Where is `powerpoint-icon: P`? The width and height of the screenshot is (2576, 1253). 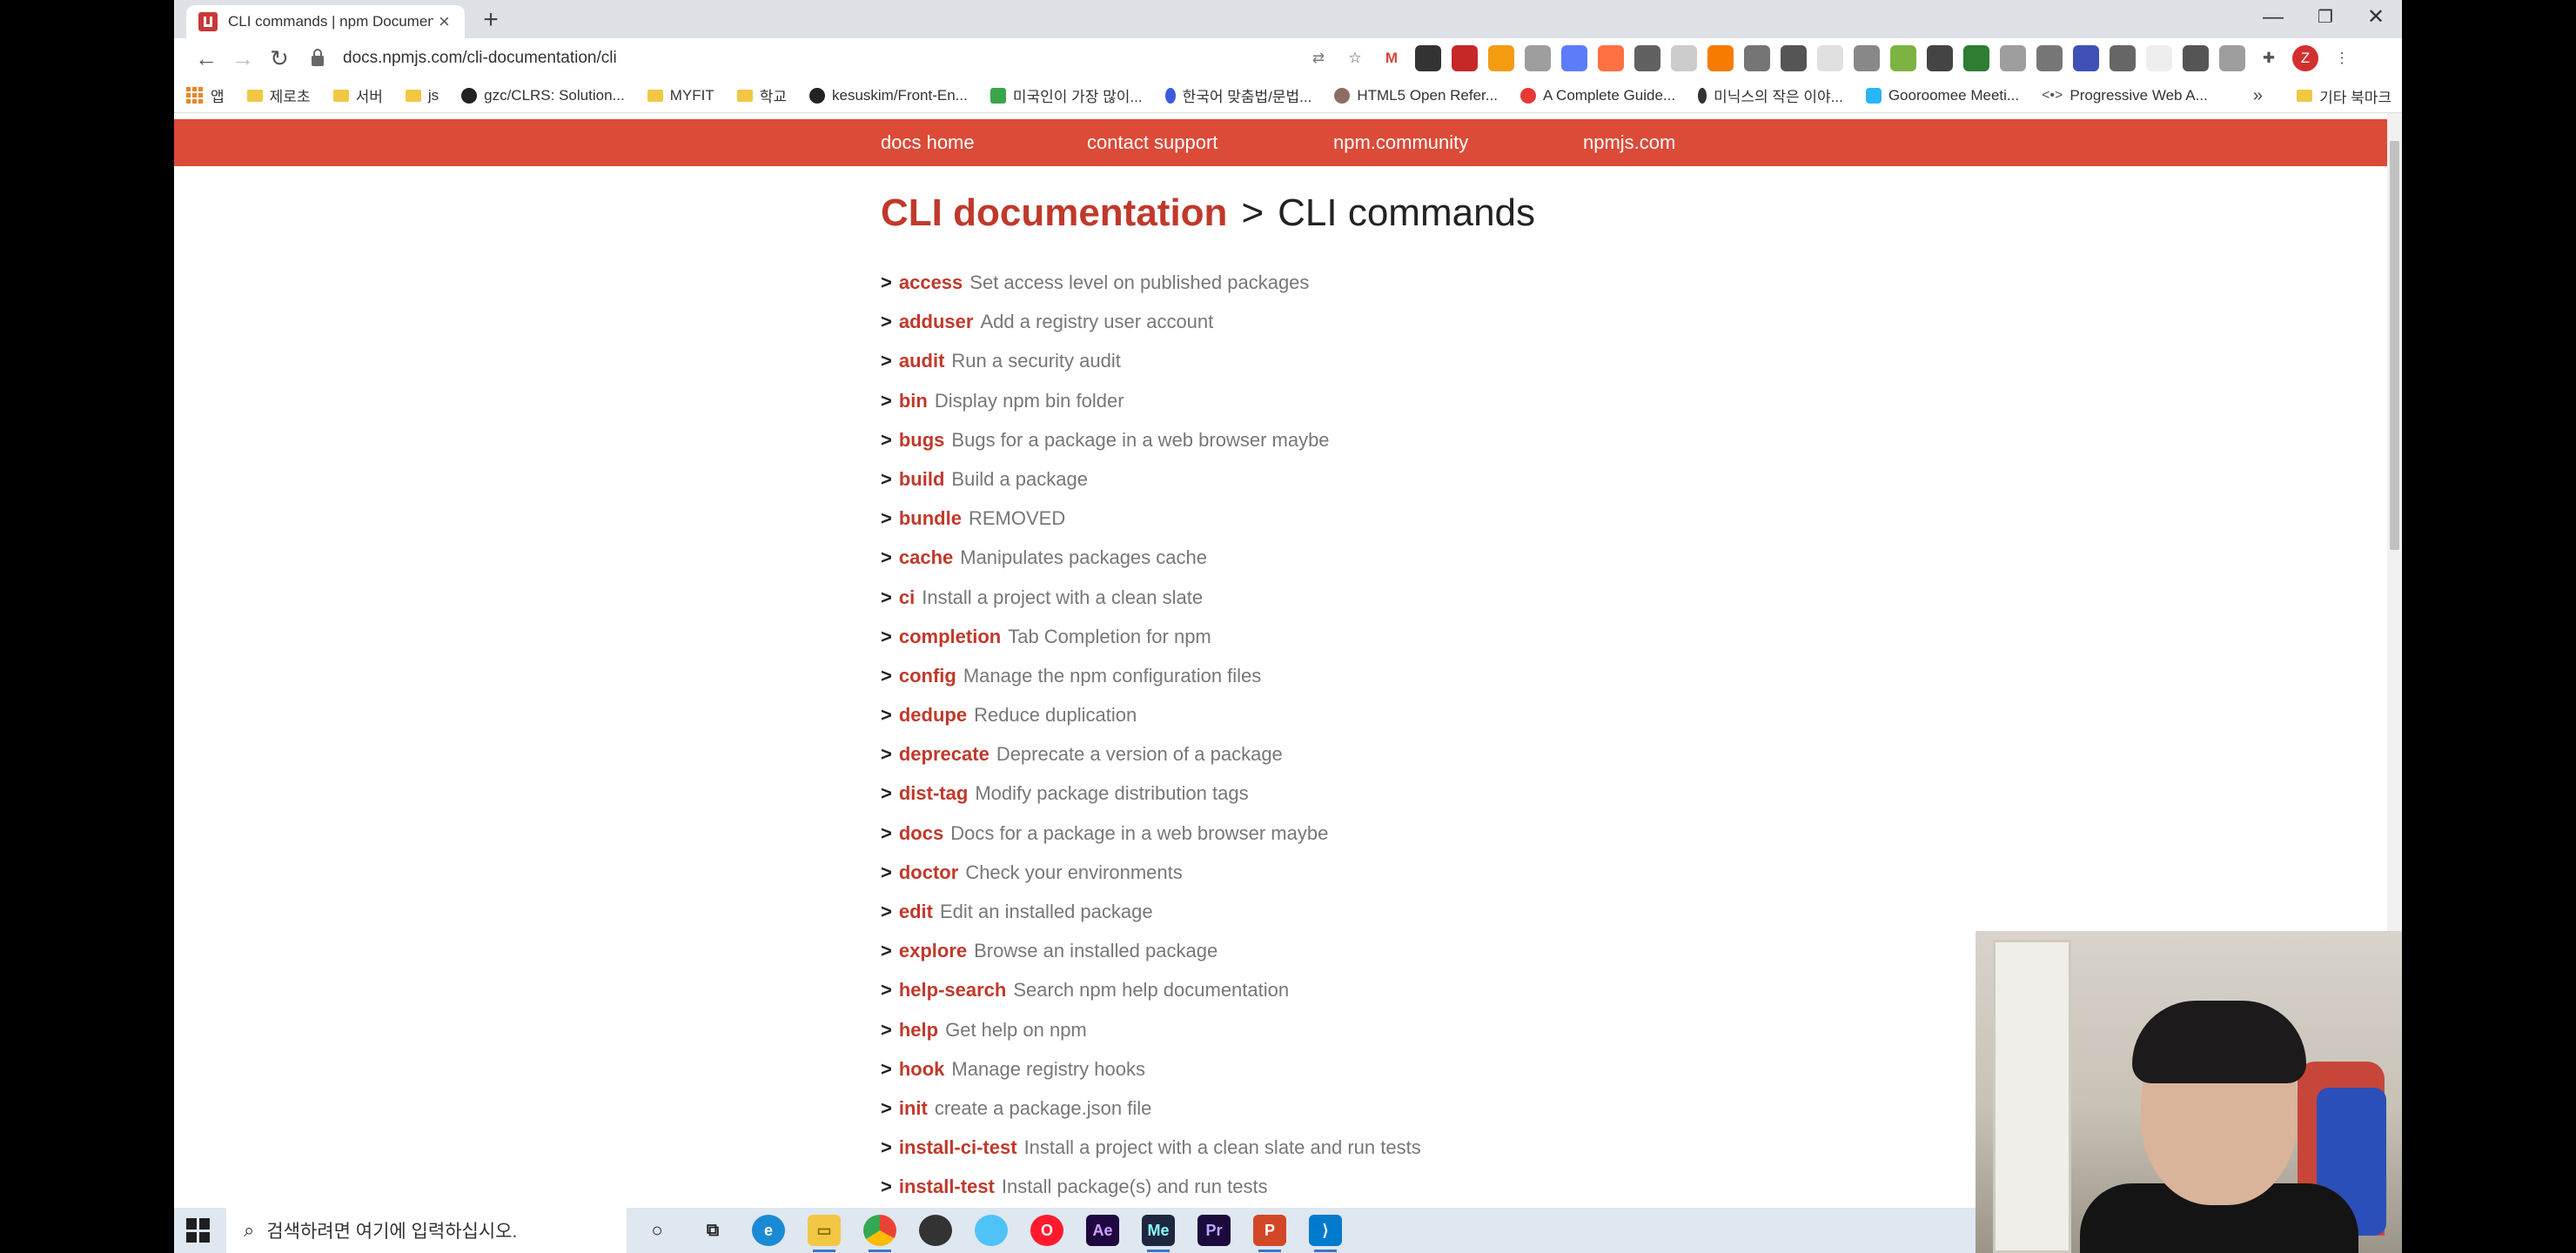 powerpoint-icon: P is located at coordinates (1269, 1233).